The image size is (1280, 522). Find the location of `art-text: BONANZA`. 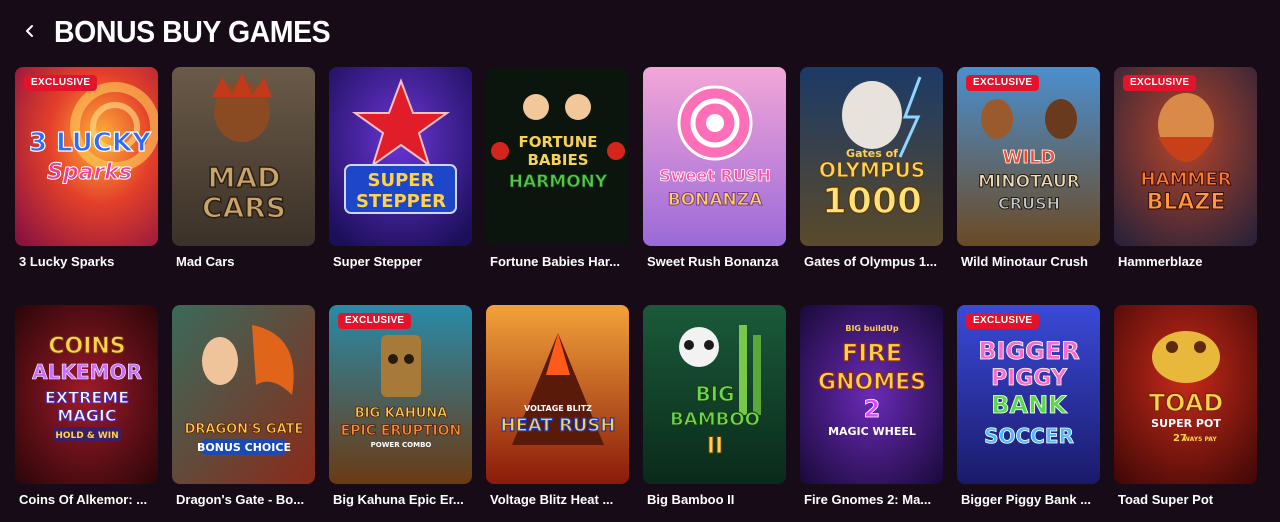

art-text: BONANZA is located at coordinates (715, 200).